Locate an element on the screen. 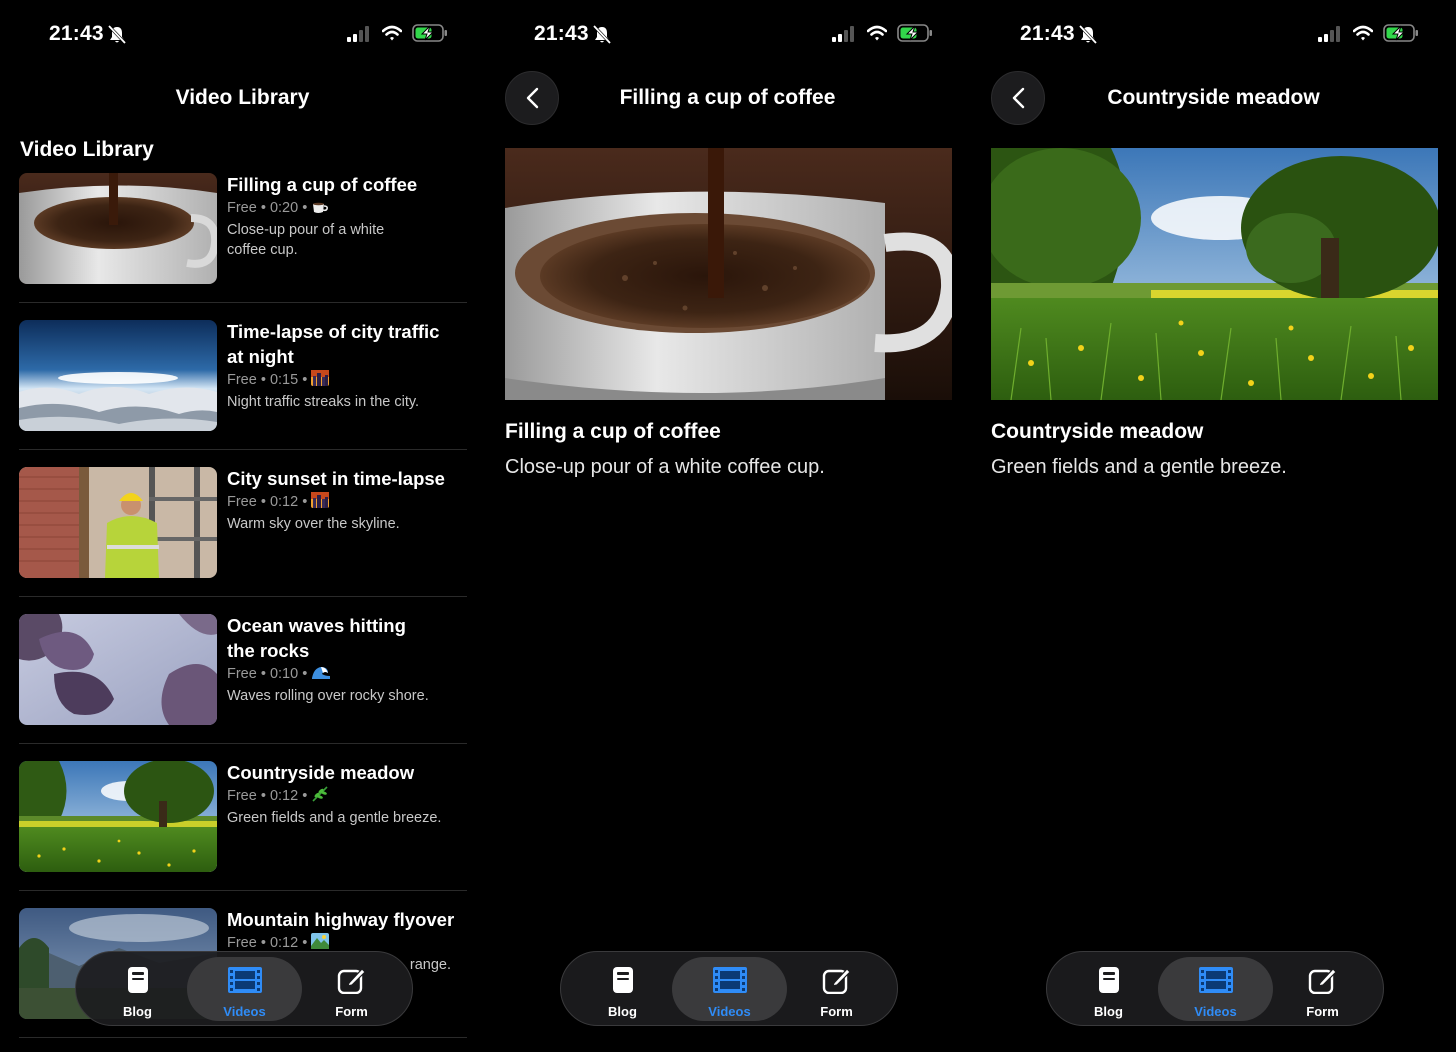  section-title: Video Library is located at coordinates (87, 149).